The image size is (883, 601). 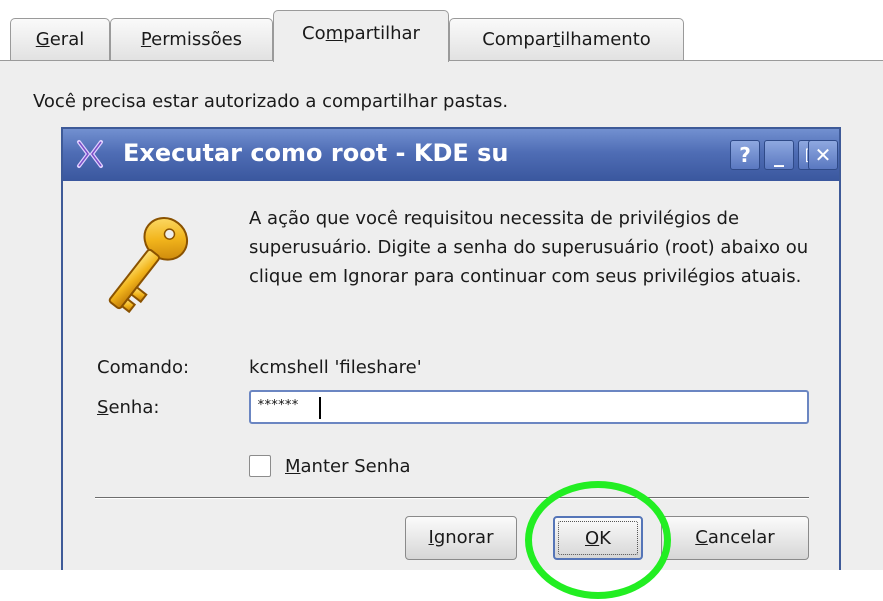 What do you see at coordinates (316, 153) in the screenshot?
I see `dialog-title: Executar como root - KDE su` at bounding box center [316, 153].